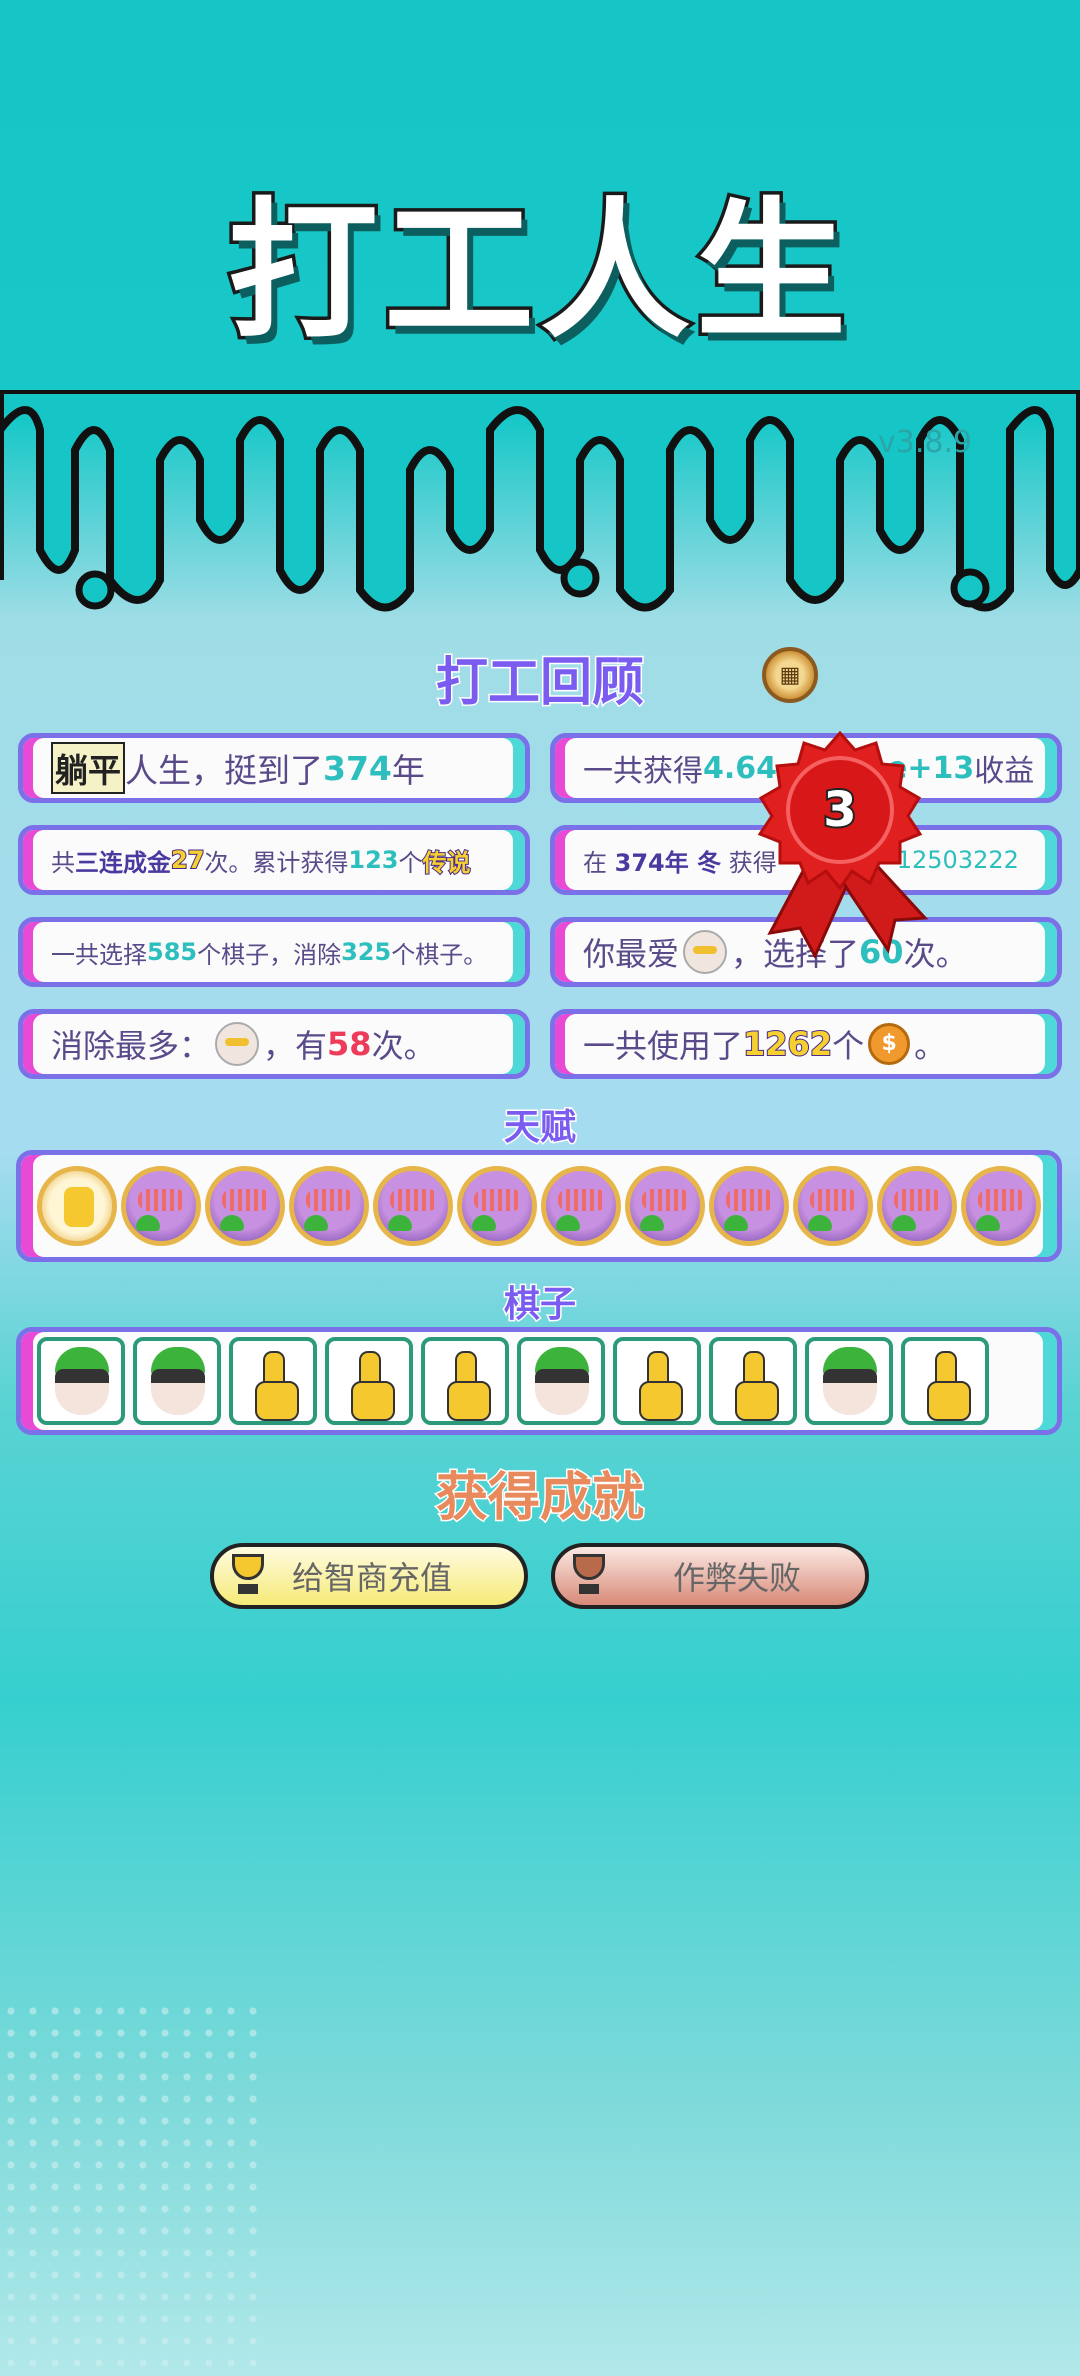 The height and width of the screenshot is (2376, 1080). I want to click on stat-text: 次。累计获得, so click(276, 862).